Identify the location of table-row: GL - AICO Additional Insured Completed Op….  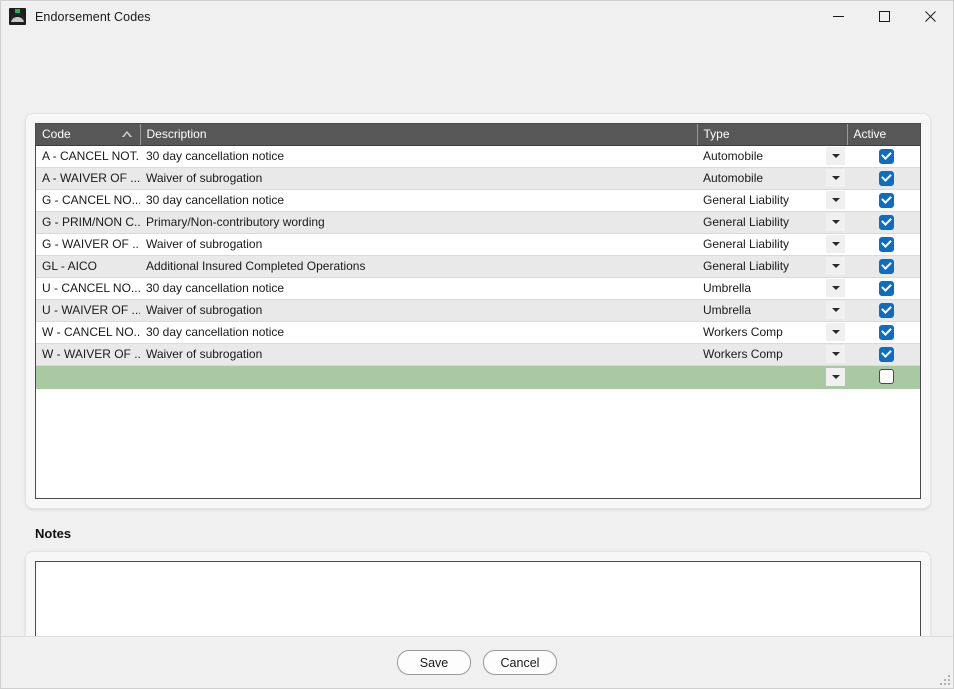
(478, 266).